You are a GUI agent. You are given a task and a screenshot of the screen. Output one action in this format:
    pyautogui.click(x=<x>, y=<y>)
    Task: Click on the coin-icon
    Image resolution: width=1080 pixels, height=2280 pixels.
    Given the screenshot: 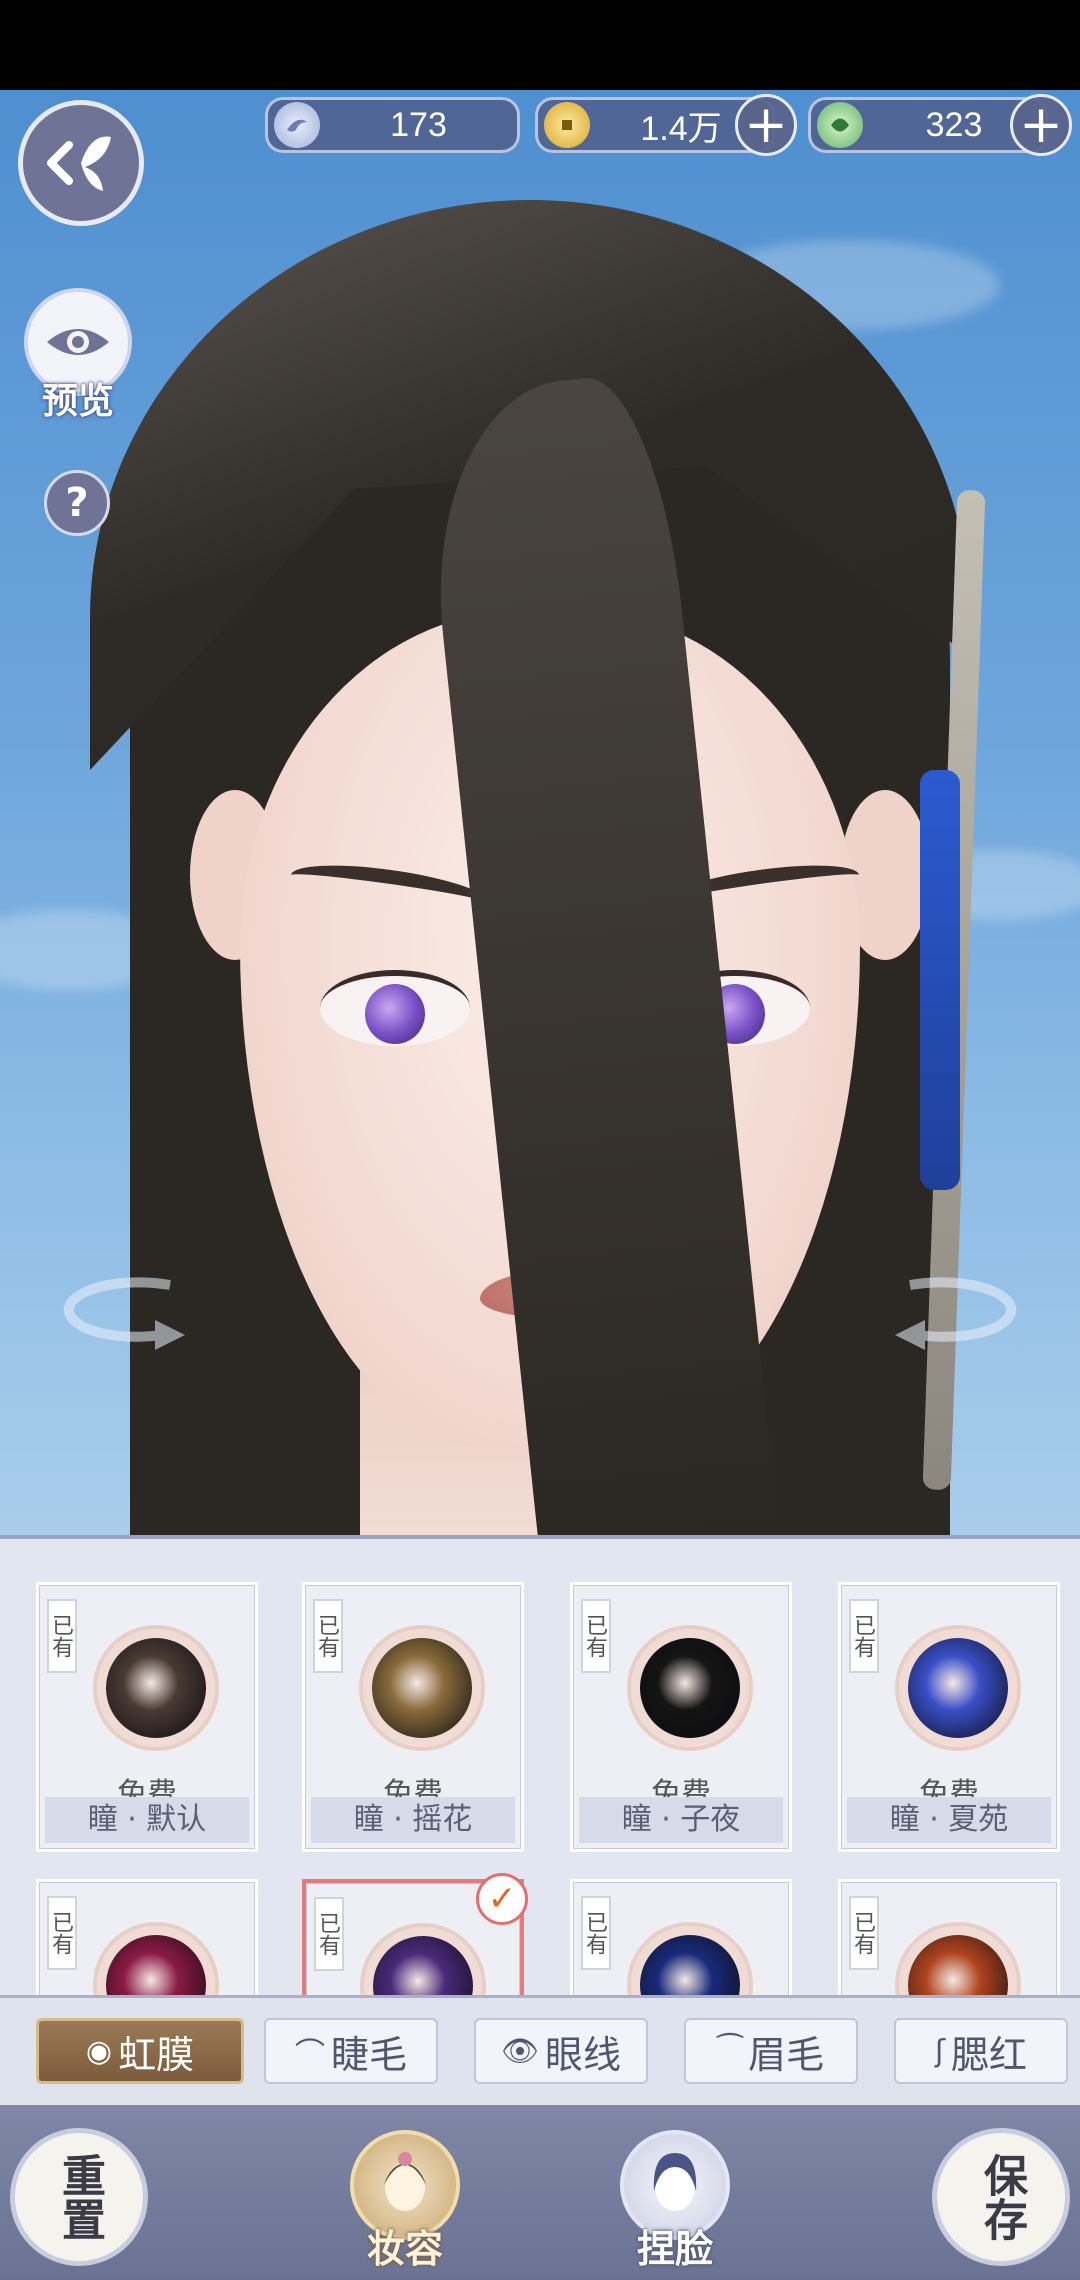 What is the action you would take?
    pyautogui.click(x=567, y=125)
    